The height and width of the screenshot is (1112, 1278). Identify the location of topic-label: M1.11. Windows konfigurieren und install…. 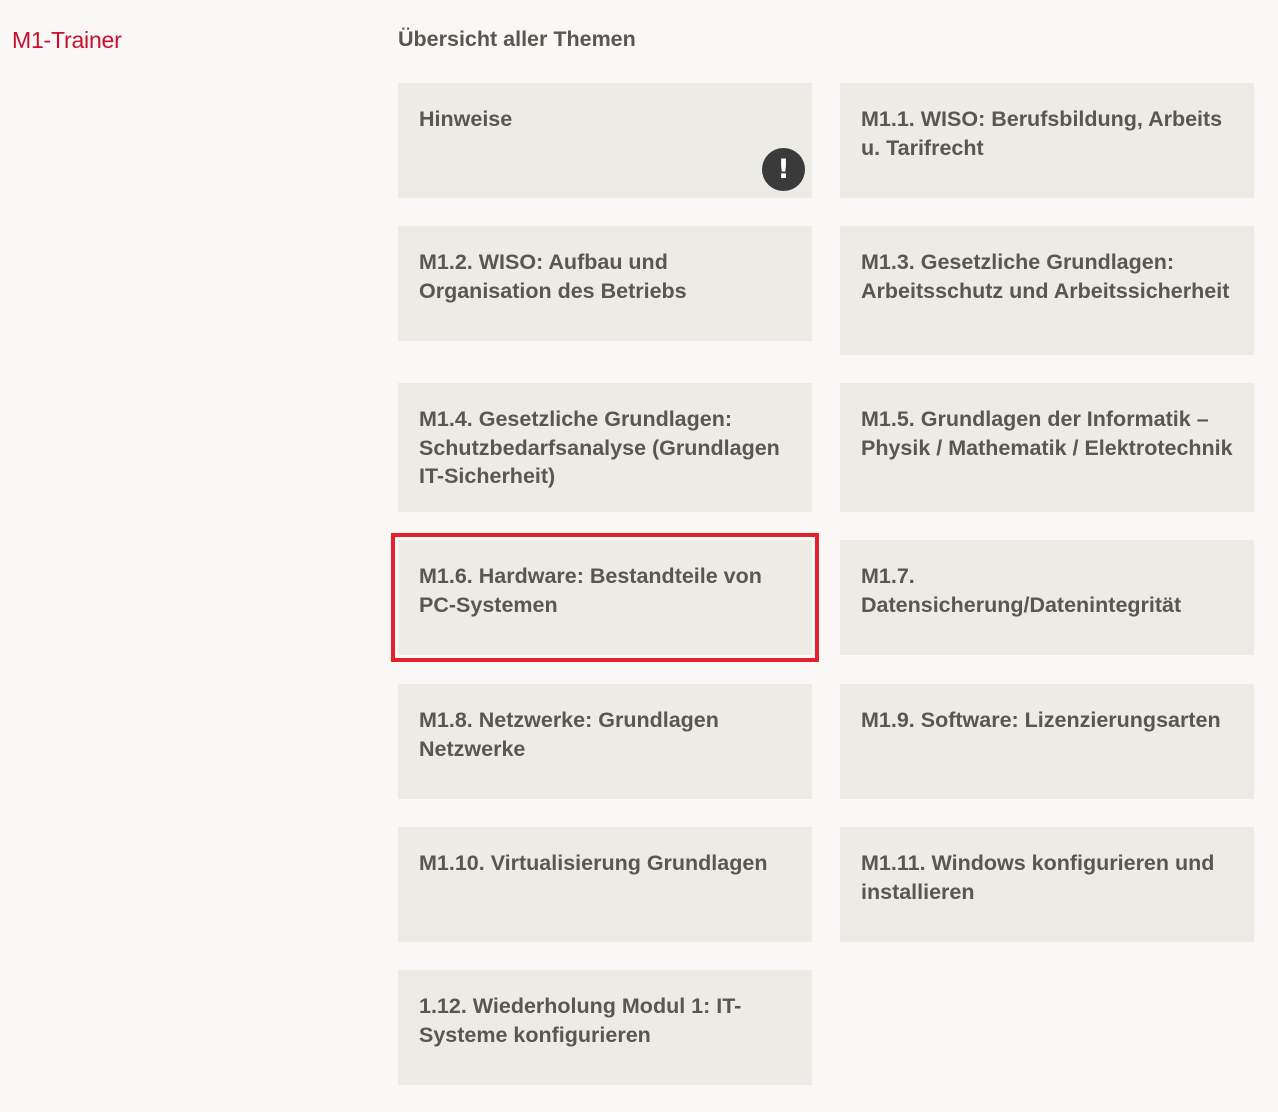
(1038, 877).